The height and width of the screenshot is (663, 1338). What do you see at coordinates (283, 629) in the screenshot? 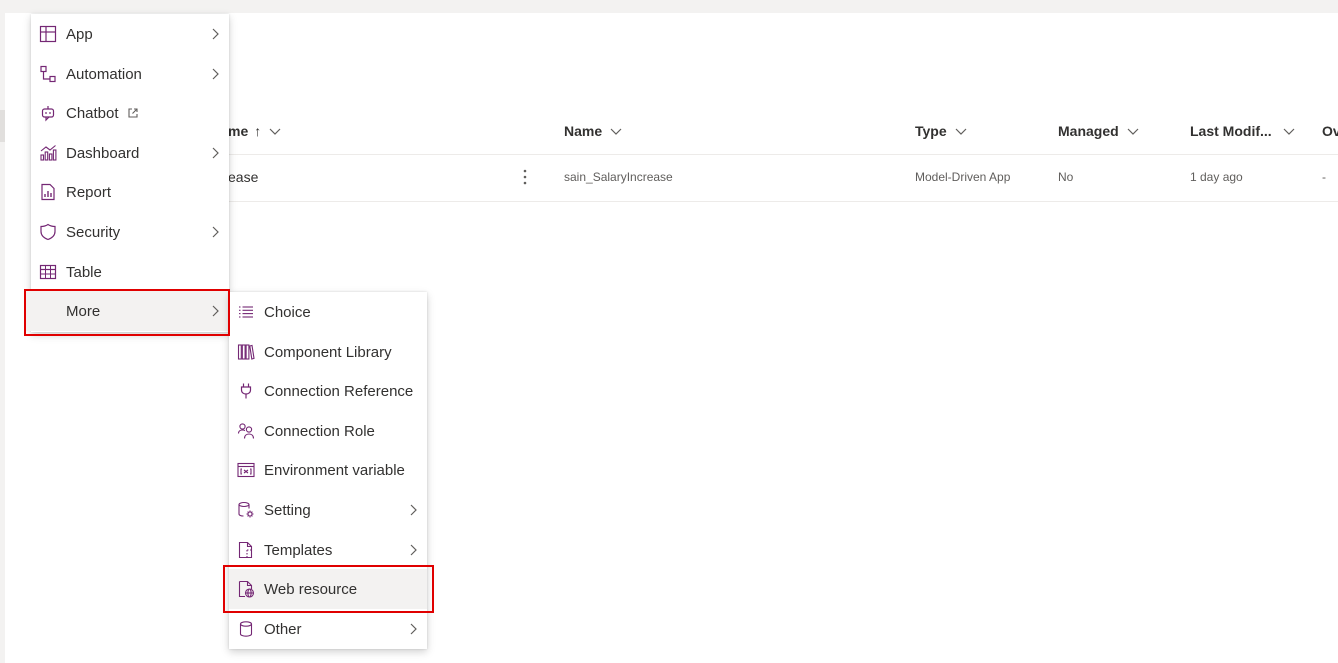
I see `menu-item-label: Other` at bounding box center [283, 629].